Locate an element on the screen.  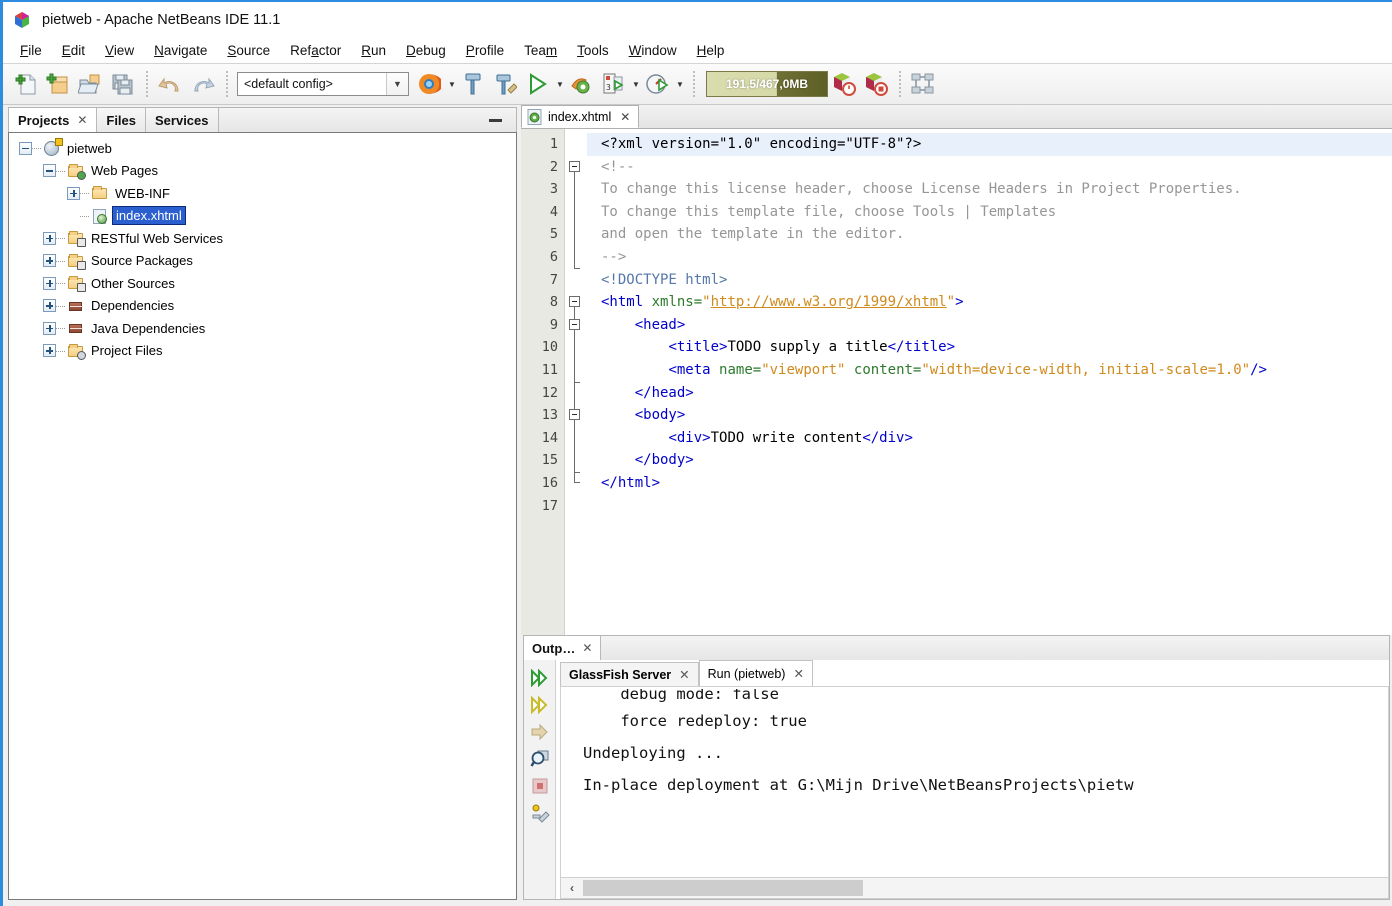
open-project-icon is located at coordinates (90, 84).